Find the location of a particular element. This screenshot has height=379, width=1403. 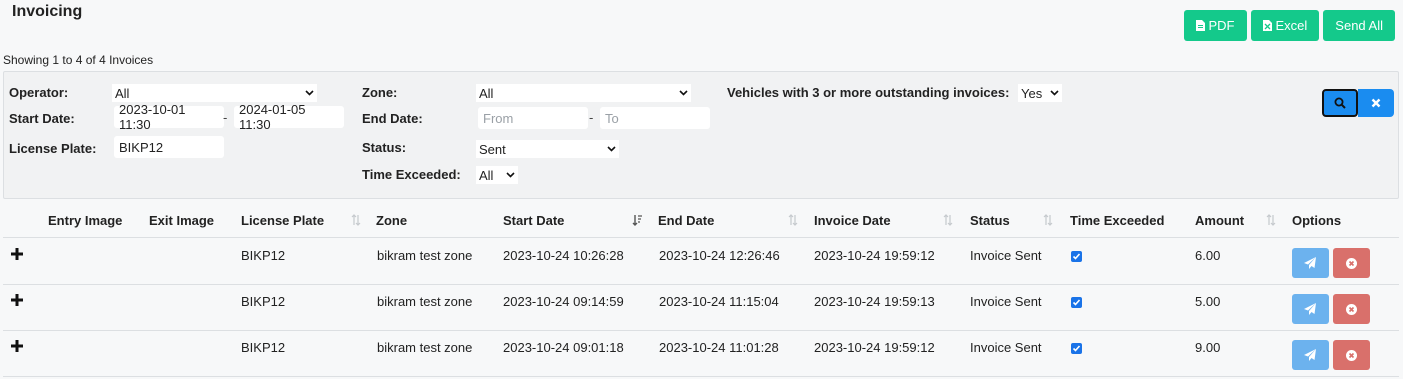

cell-amount: 6.00 is located at coordinates (1208, 255).